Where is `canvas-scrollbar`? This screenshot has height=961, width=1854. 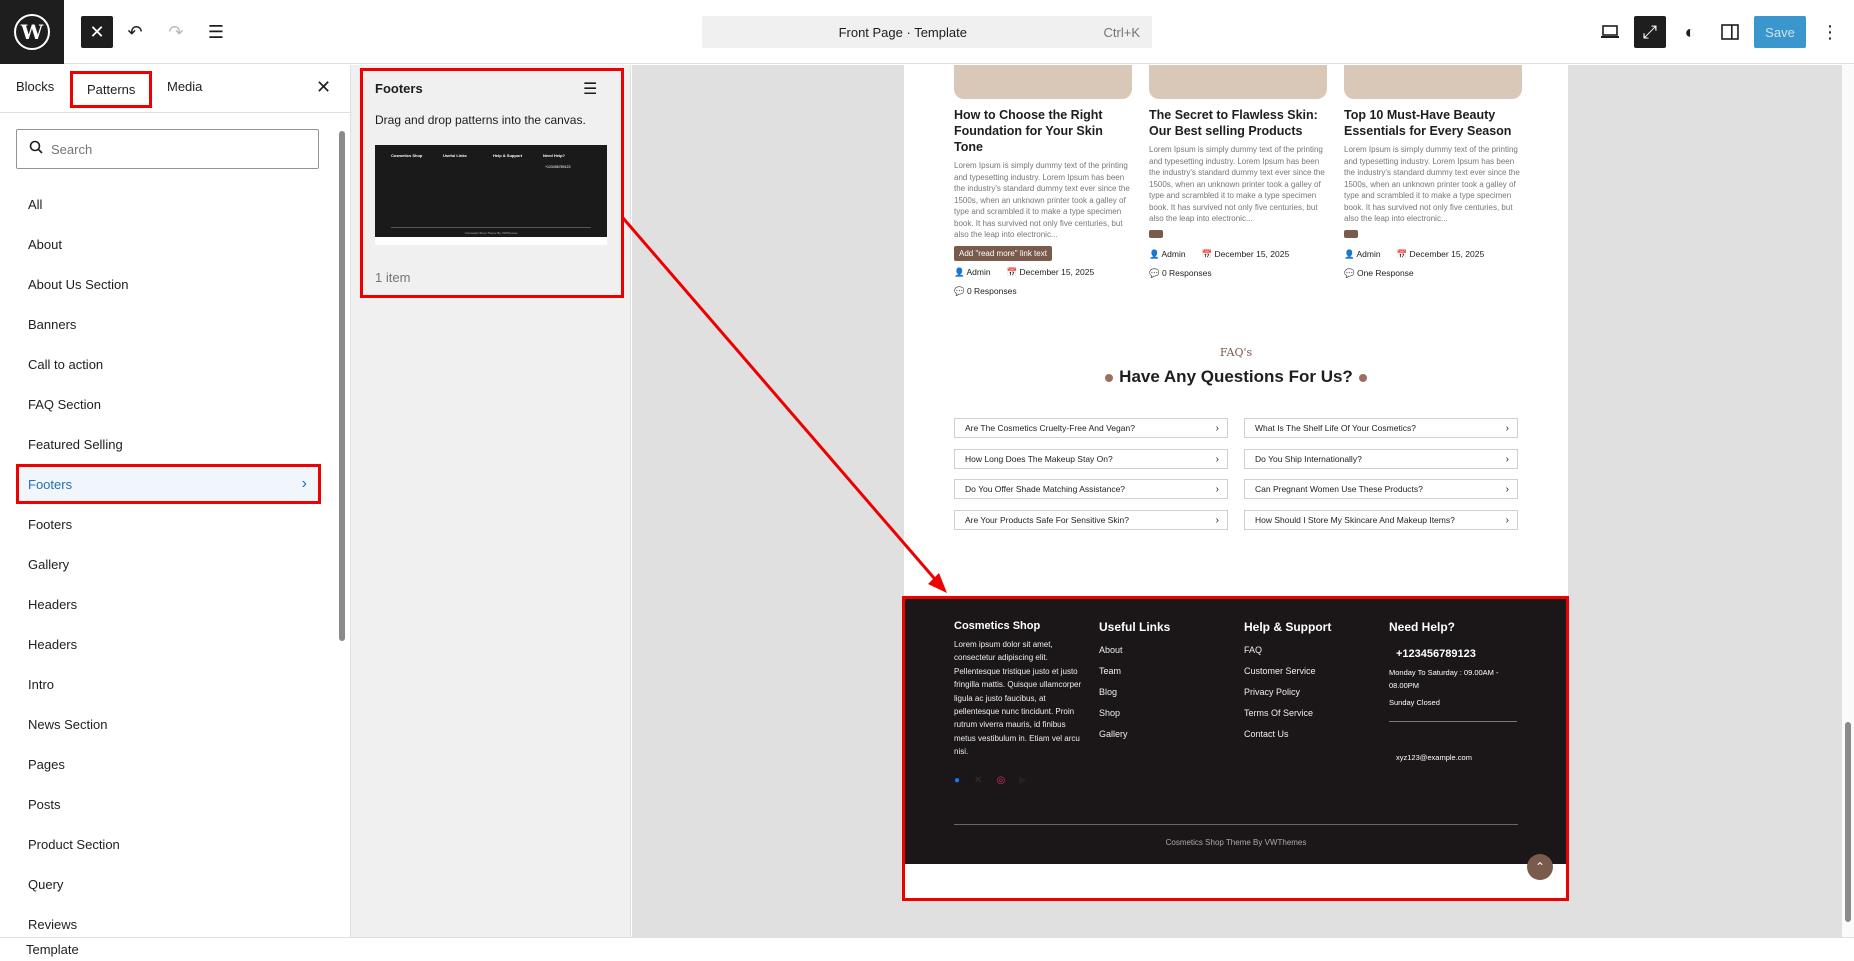
canvas-scrollbar is located at coordinates (1848, 822).